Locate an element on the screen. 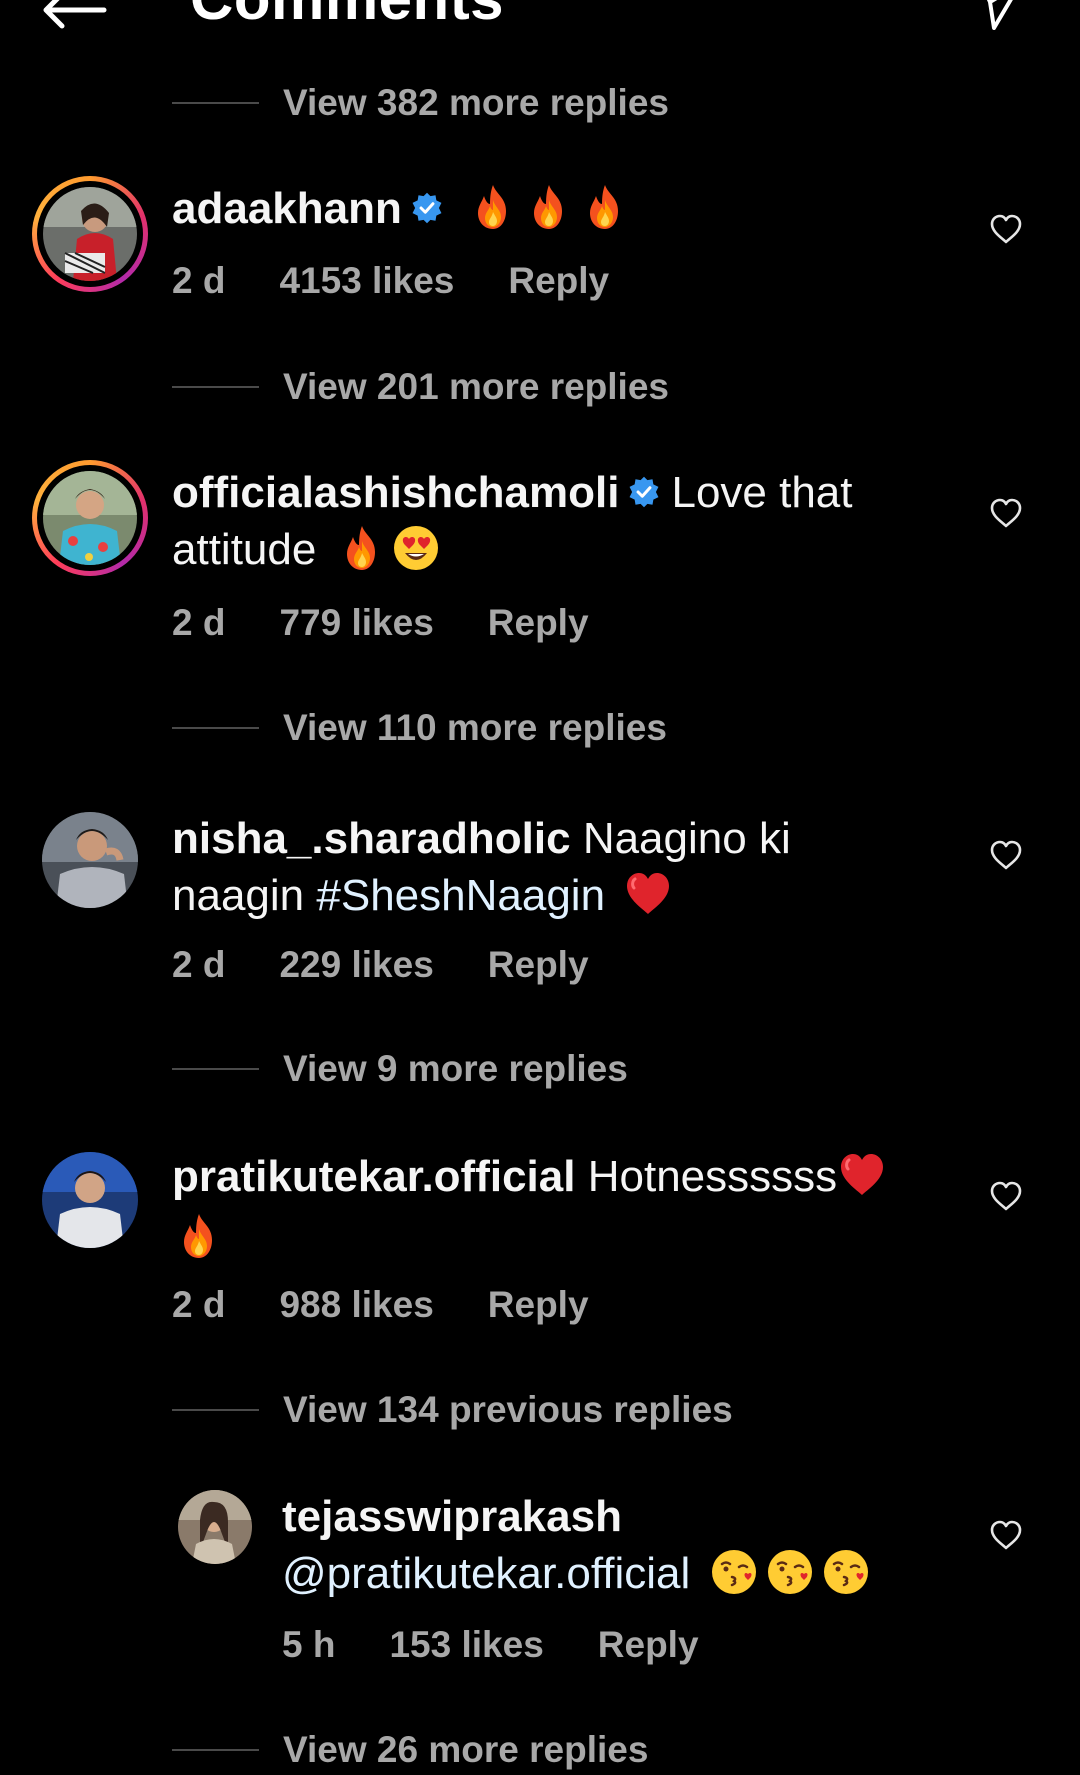 The width and height of the screenshot is (1080, 1775). page-title: Comments is located at coordinates (347, 16).